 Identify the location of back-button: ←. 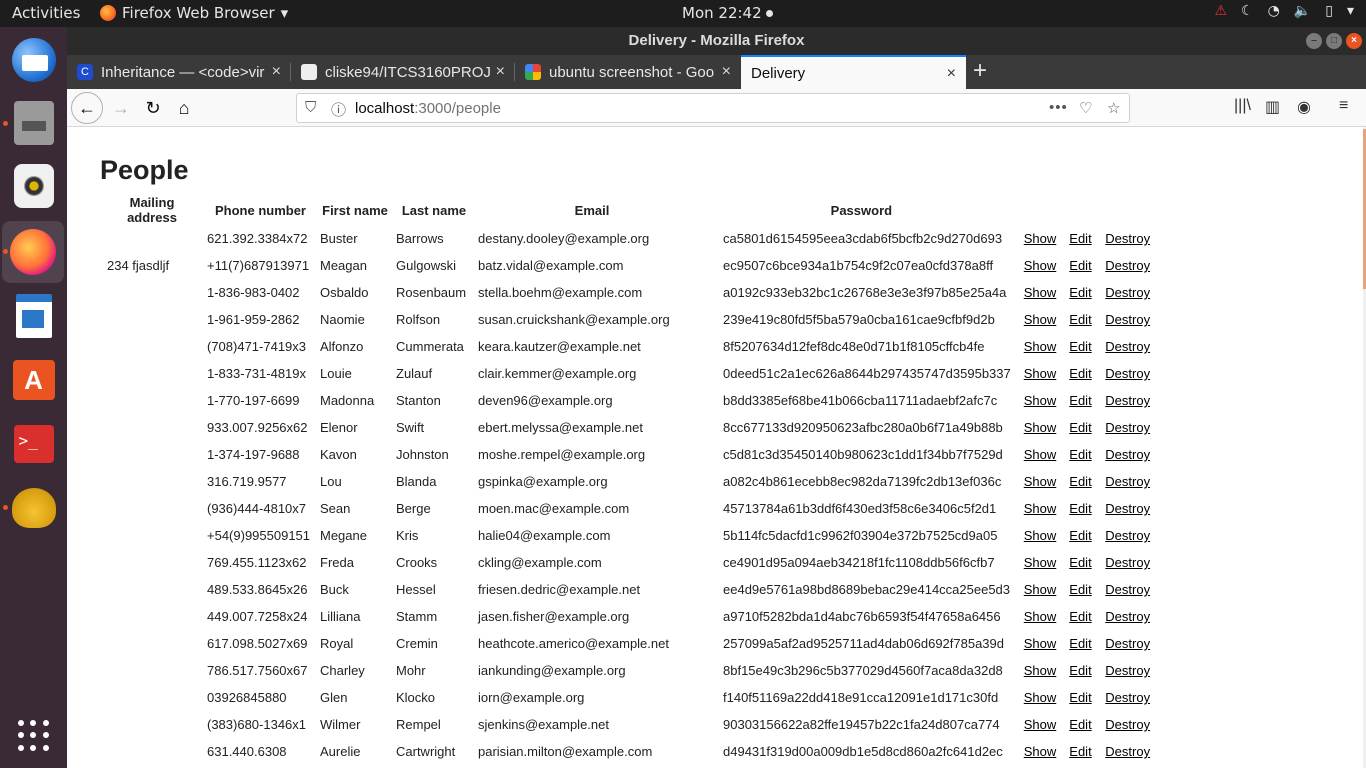
(87, 108).